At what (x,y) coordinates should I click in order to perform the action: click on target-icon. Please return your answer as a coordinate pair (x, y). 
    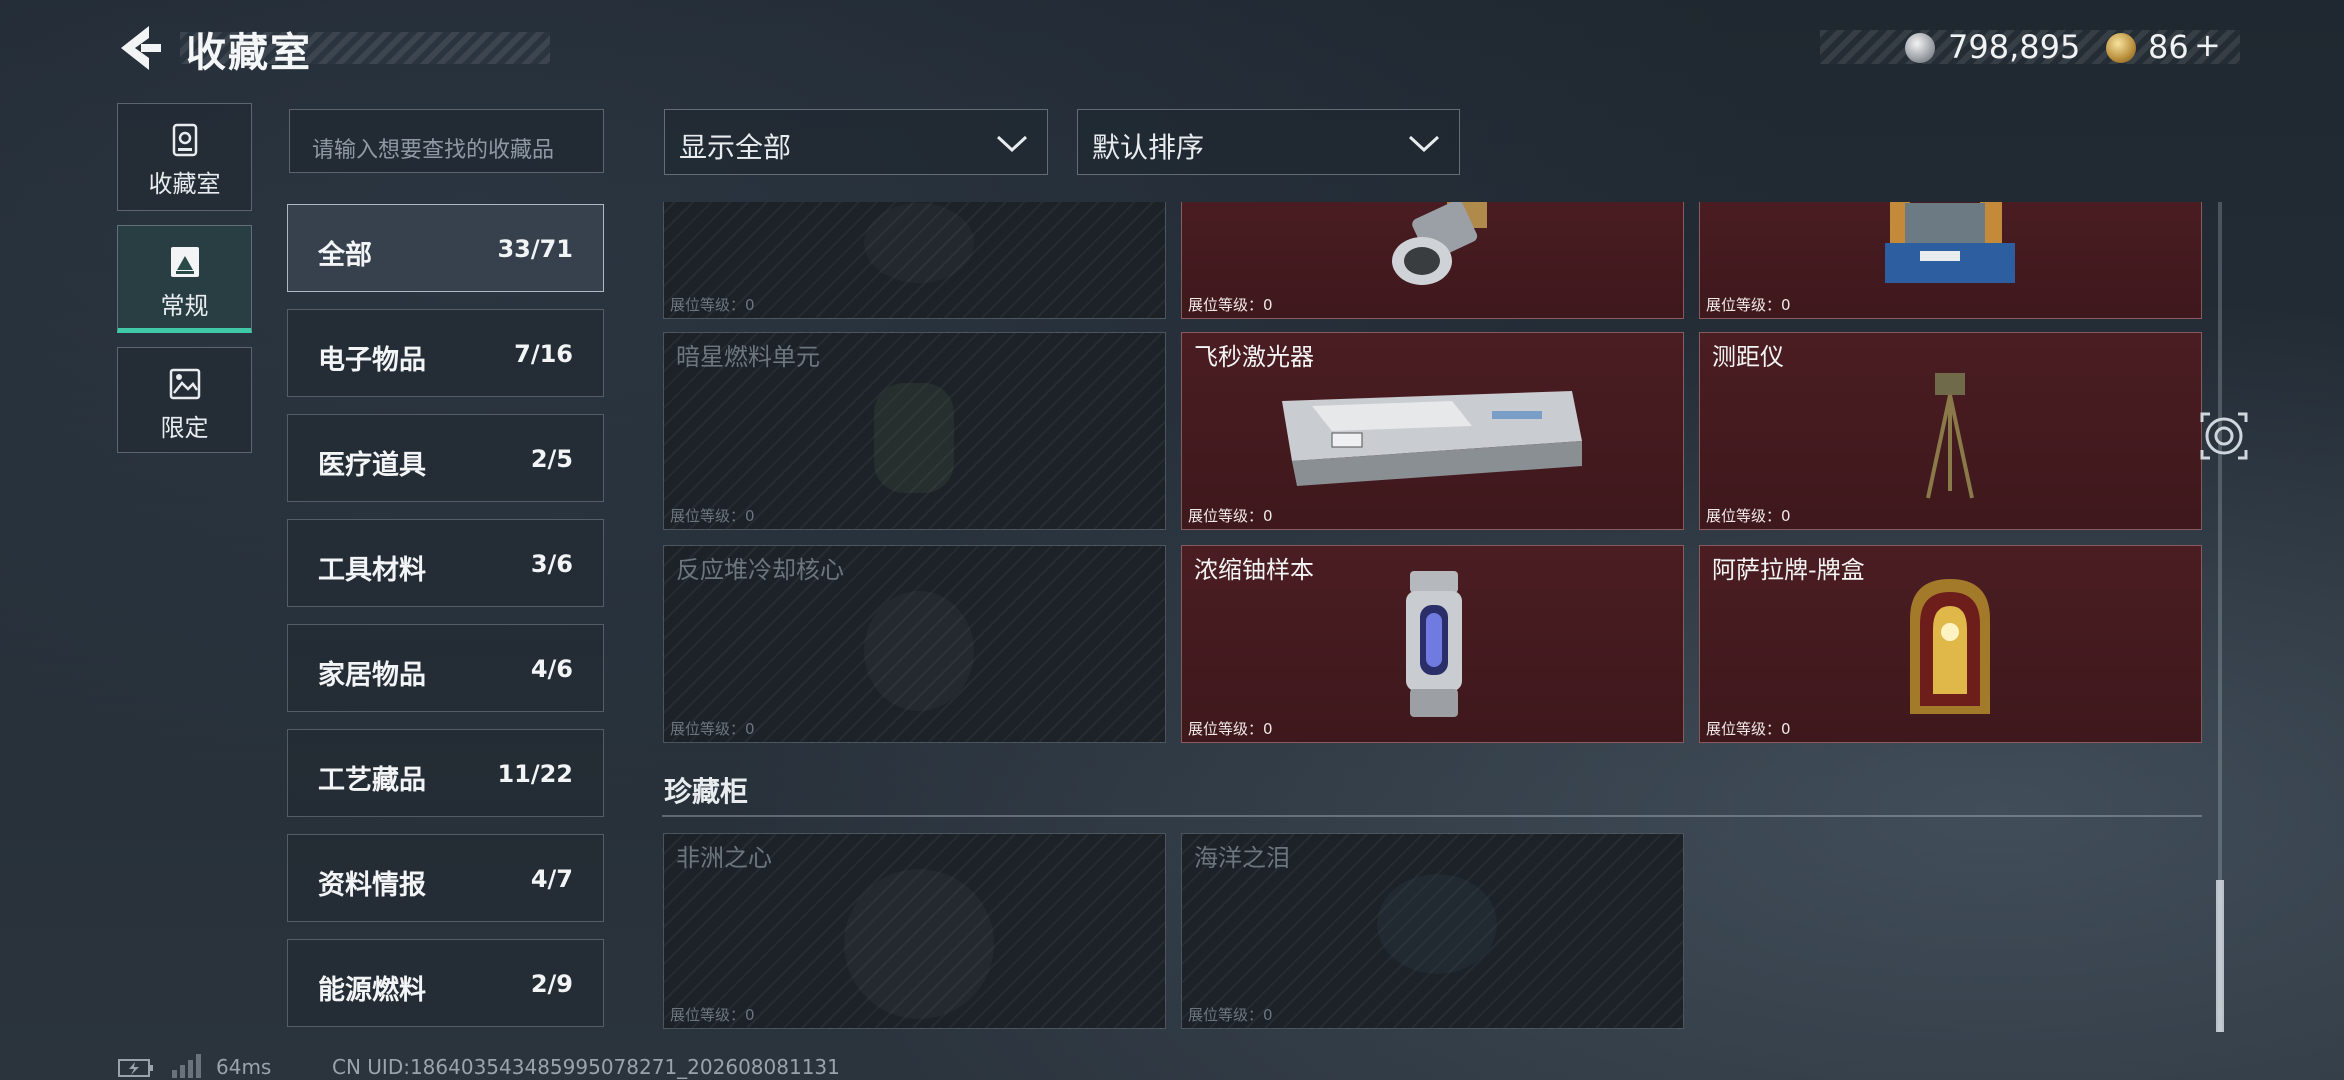
    Looking at the image, I should click on (2224, 436).